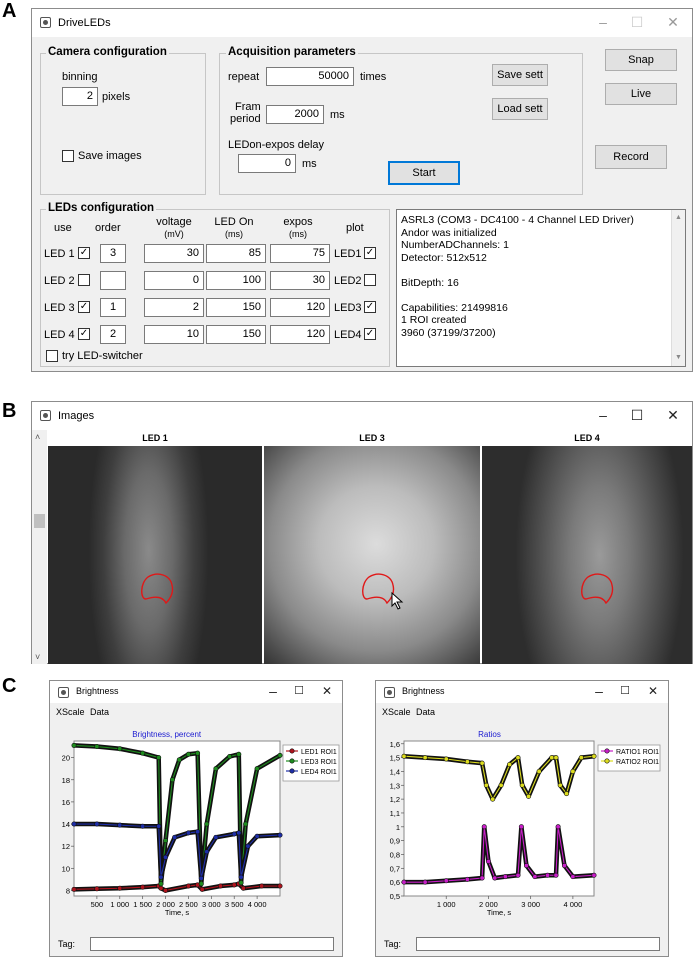 The height and width of the screenshot is (964, 699). Describe the element at coordinates (174, 334) in the screenshot. I see `led-voltage-input: 10` at that location.